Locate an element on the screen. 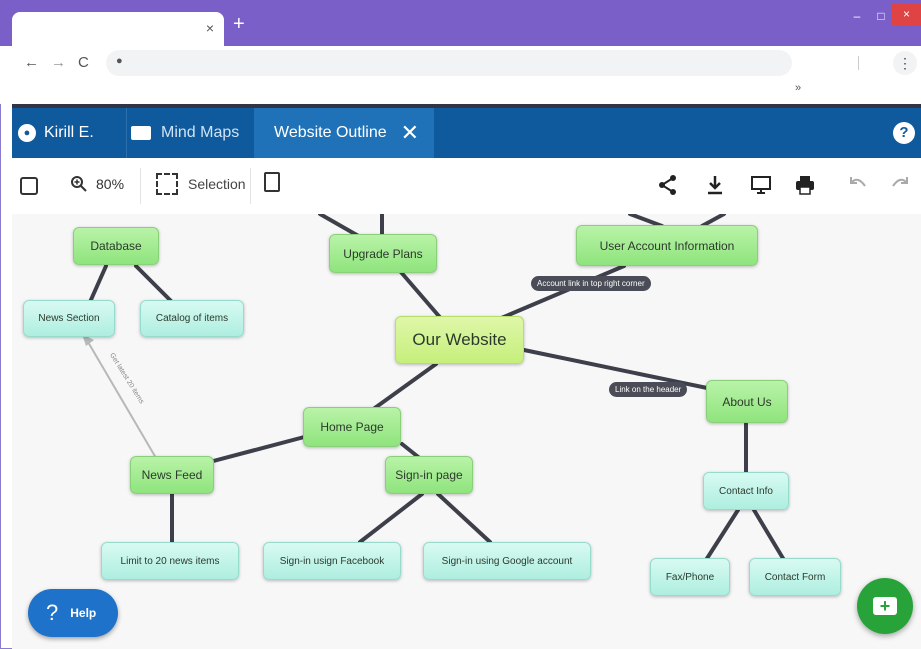 This screenshot has height=649, width=921. tab-website-outline: Website Outline ✕ is located at coordinates (344, 133).